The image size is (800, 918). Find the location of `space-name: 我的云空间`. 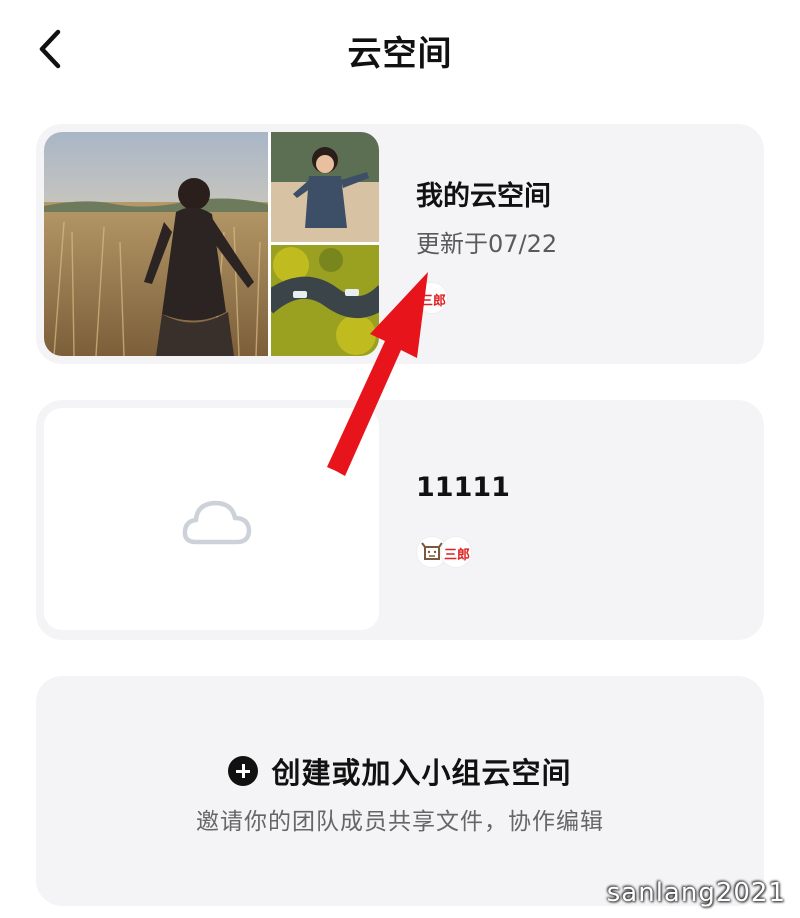

space-name: 我的云空间 is located at coordinates (483, 196).